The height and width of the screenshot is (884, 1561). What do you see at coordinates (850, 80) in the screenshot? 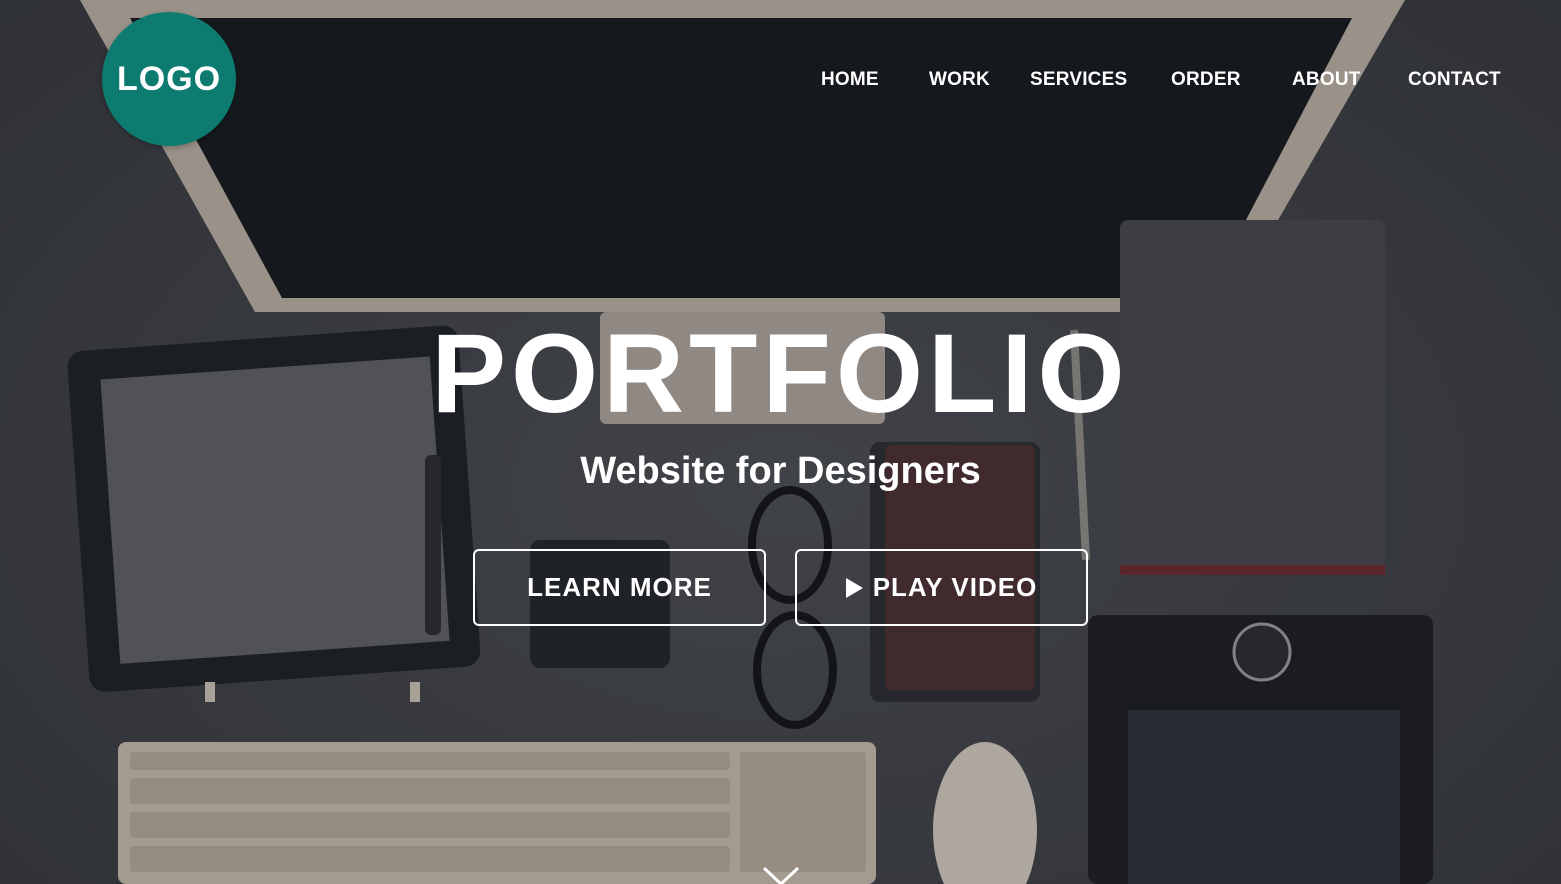
I see `nav-item-home: HOME` at bounding box center [850, 80].